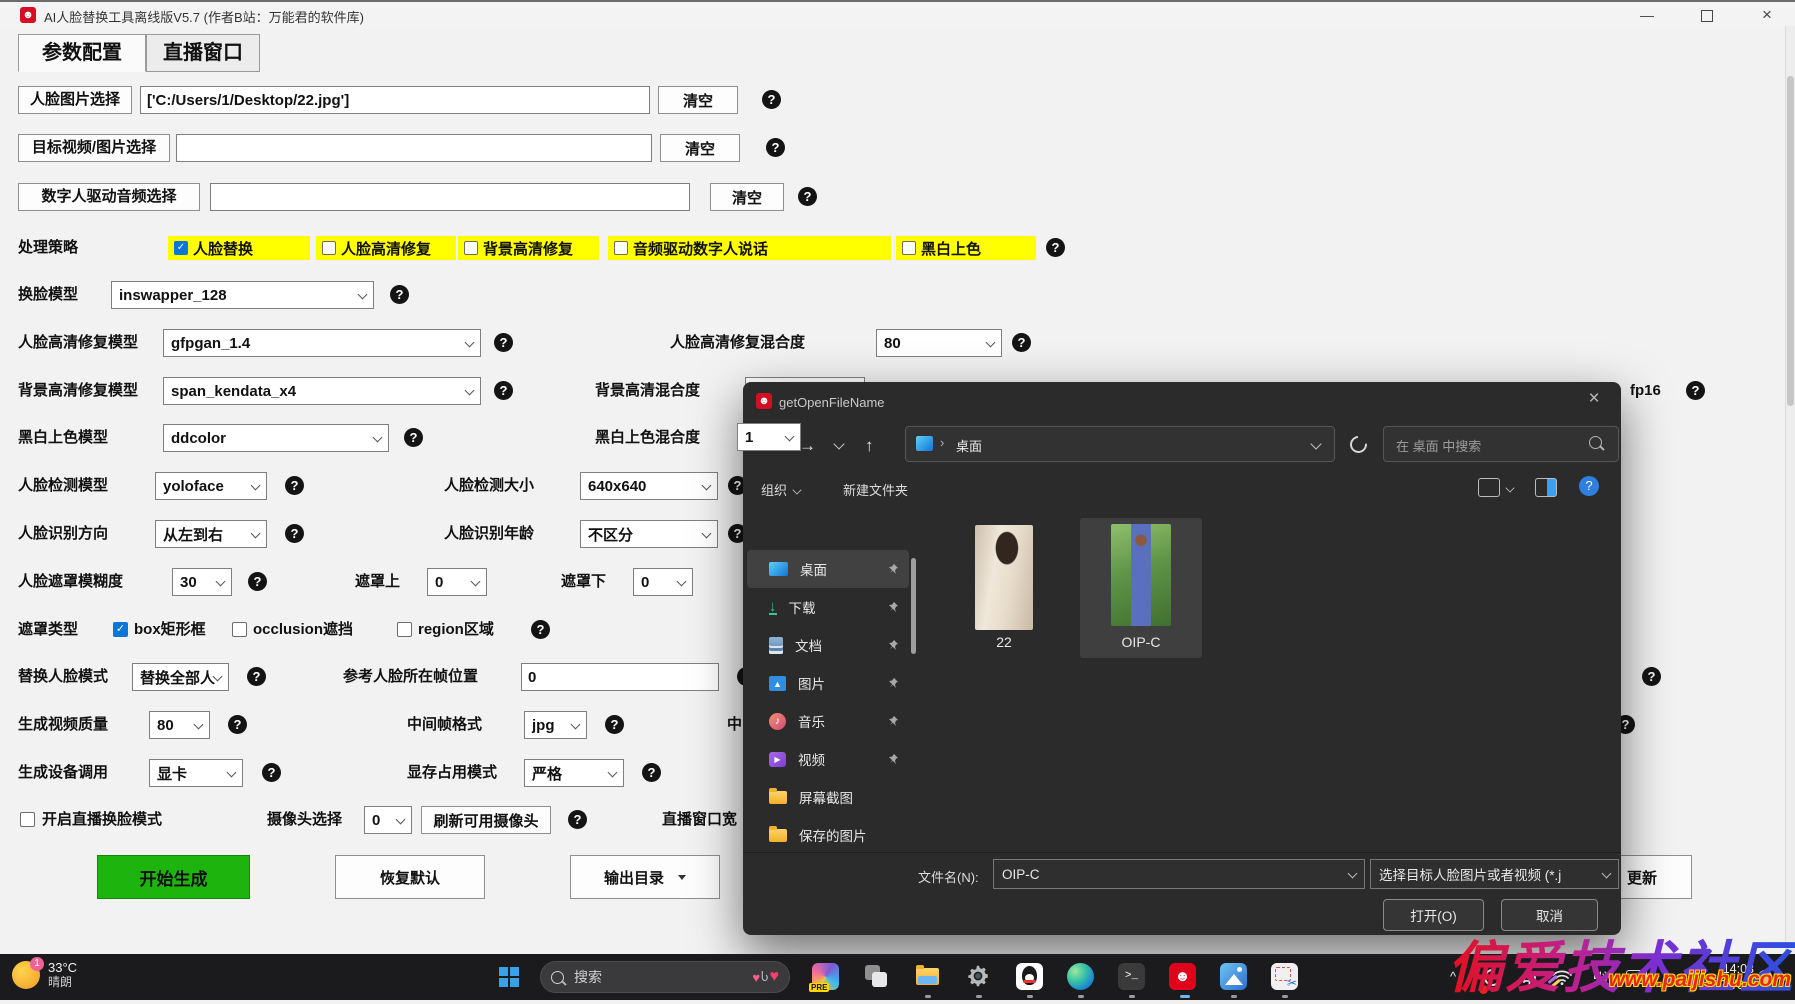  Describe the element at coordinates (44, 973) in the screenshot. I see `taskbar-weather-widget: 1 33°C 晴朗` at that location.